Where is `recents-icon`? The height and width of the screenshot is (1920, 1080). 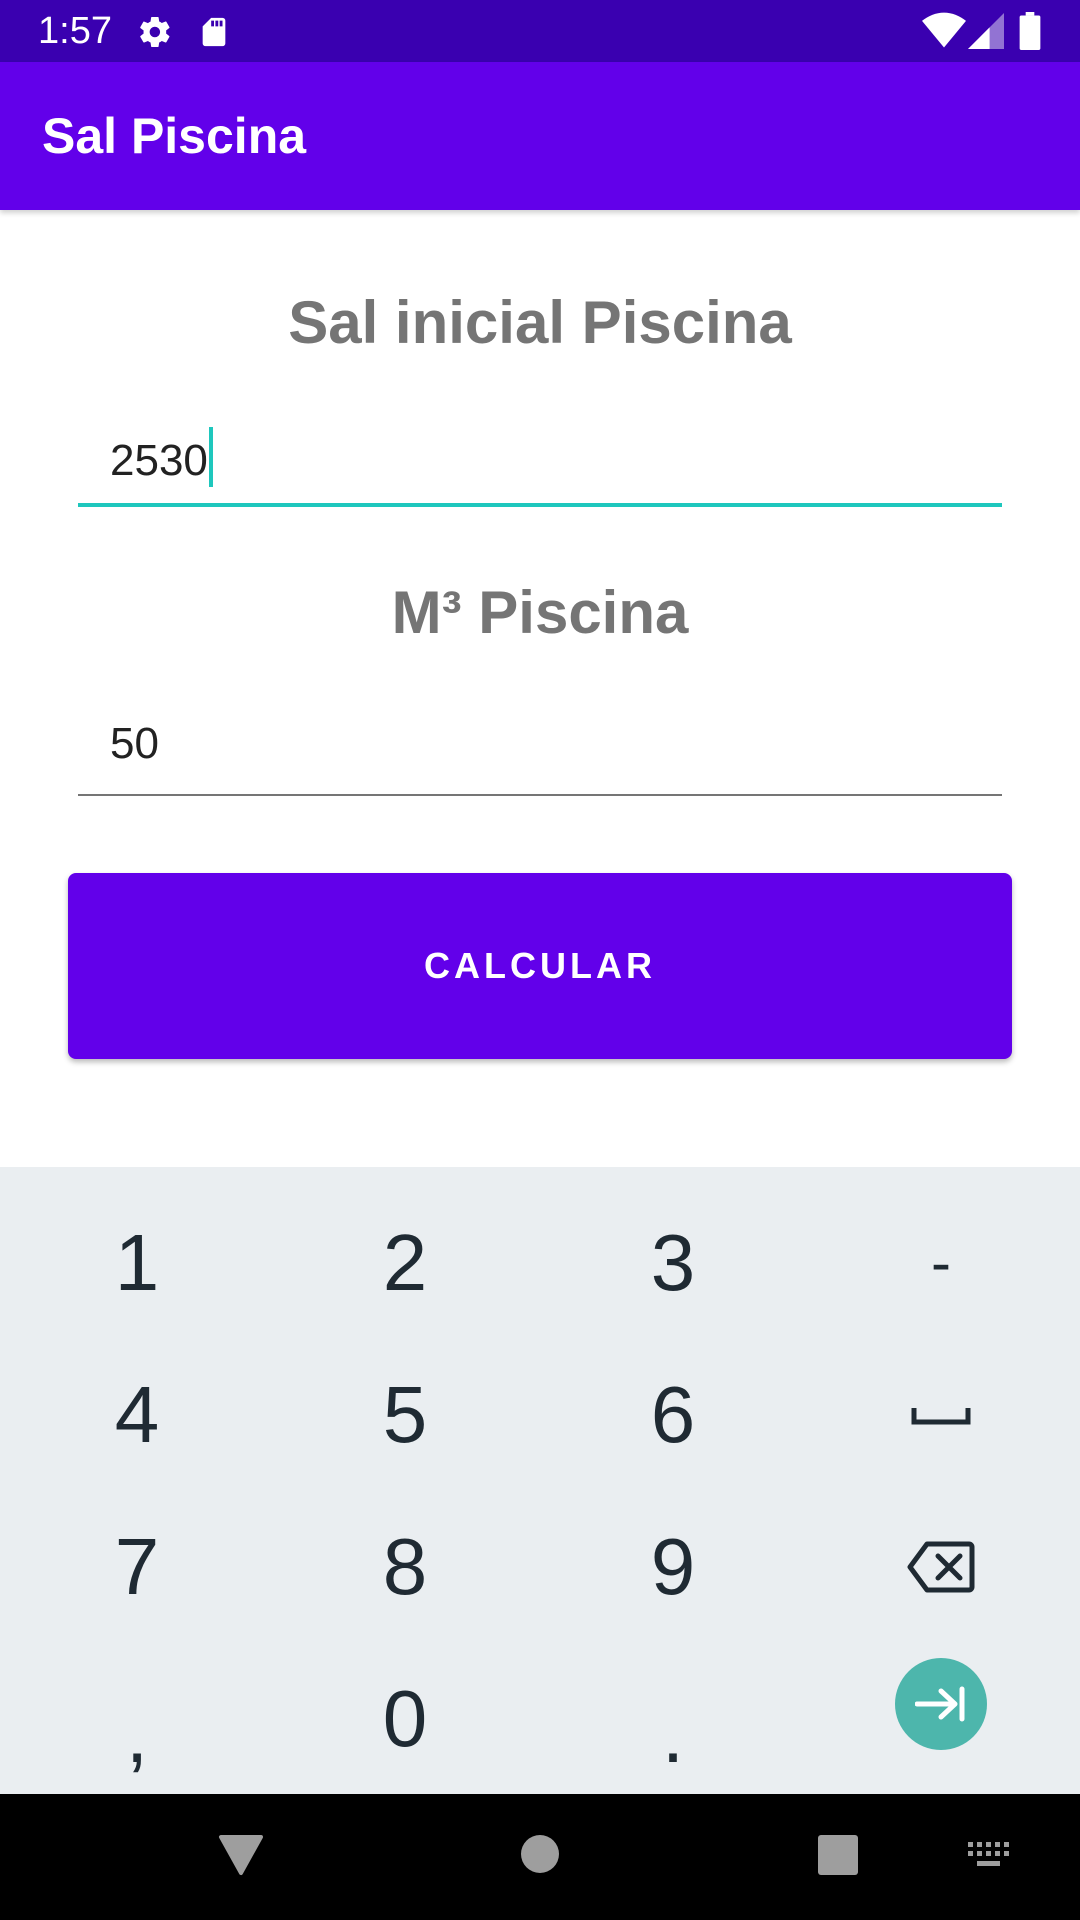 recents-icon is located at coordinates (838, 1857).